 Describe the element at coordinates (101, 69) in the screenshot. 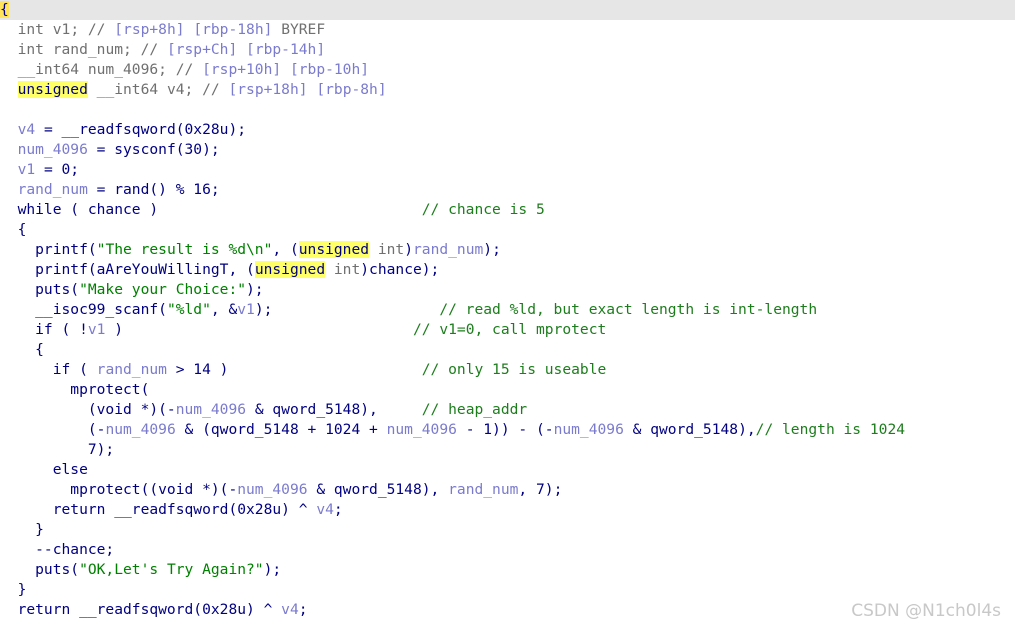

I see `code-token: __int64 num_4096; //` at that location.